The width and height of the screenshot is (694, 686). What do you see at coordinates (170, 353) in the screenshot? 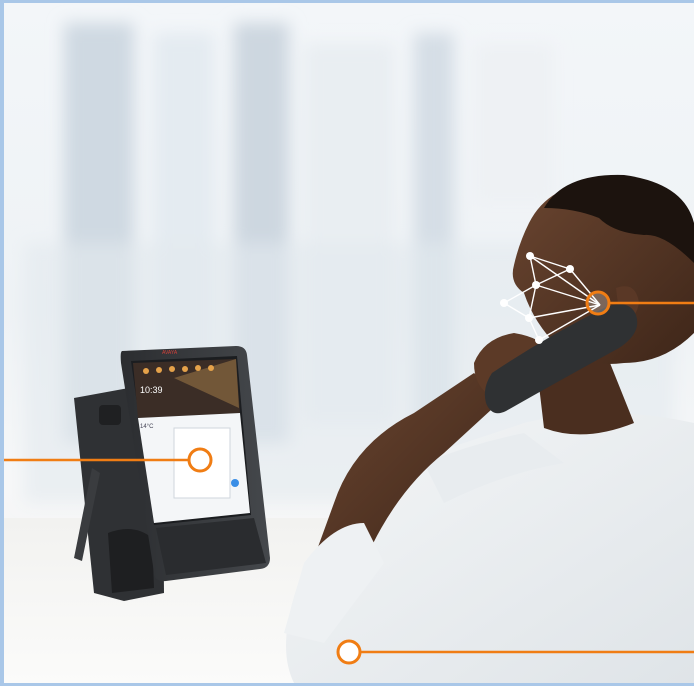
I see `device-brand-label: AVAYA` at bounding box center [170, 353].